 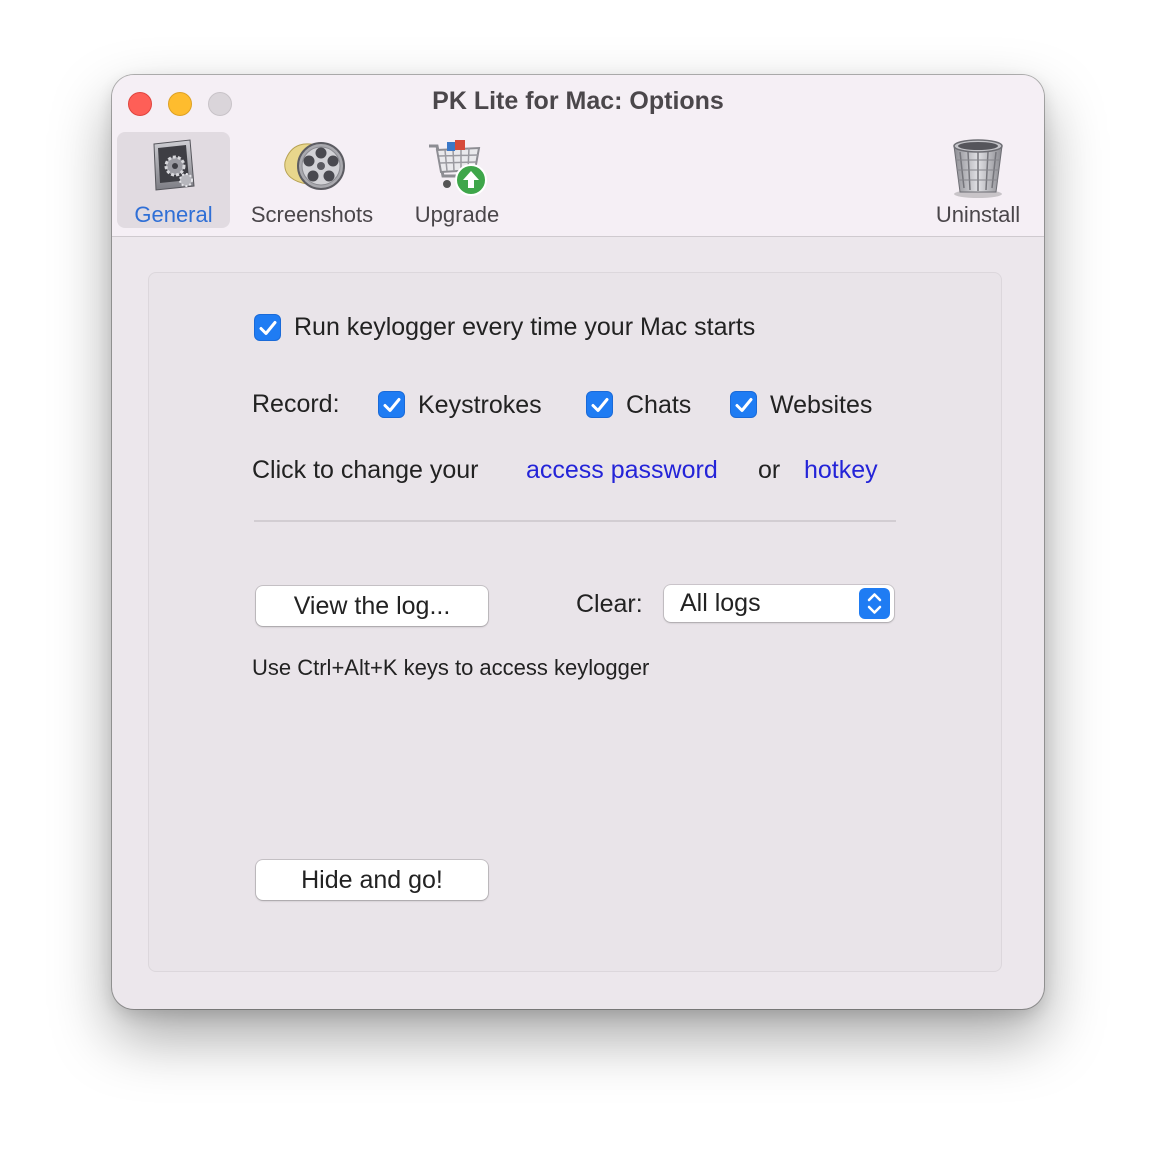 What do you see at coordinates (365, 470) in the screenshot?
I see `change-prefix-text: Click to change your` at bounding box center [365, 470].